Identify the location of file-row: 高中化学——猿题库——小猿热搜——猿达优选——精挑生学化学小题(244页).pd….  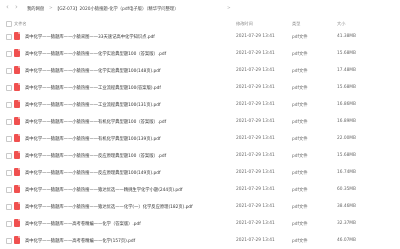
(200, 189).